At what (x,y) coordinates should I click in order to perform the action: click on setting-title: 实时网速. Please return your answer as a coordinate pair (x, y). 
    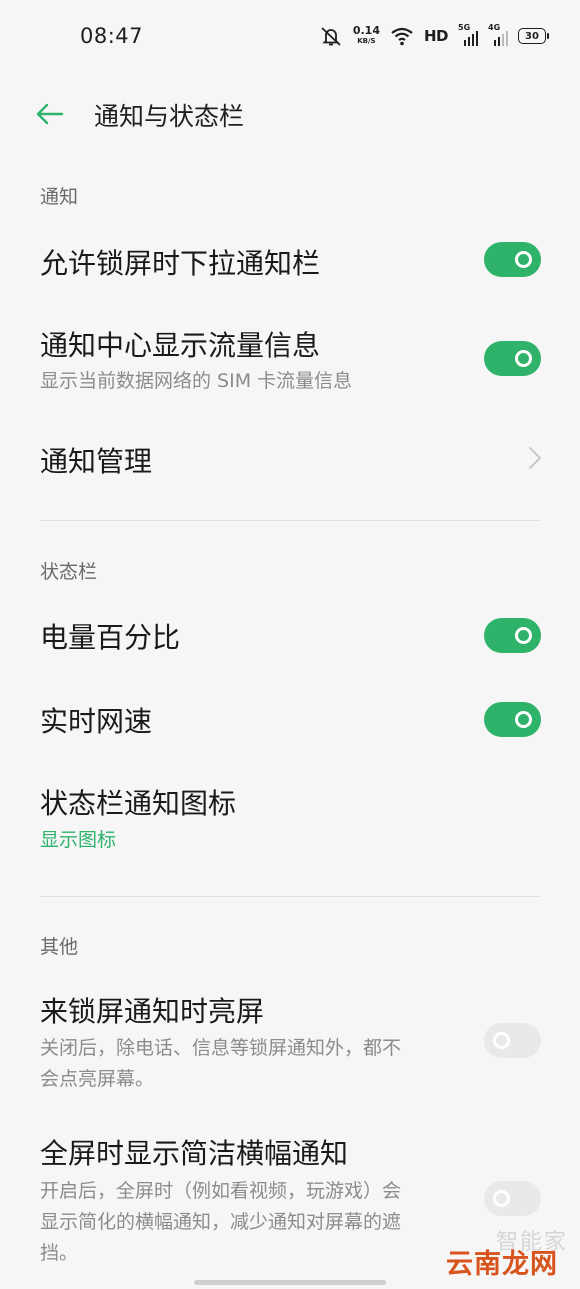
    Looking at the image, I should click on (96, 721).